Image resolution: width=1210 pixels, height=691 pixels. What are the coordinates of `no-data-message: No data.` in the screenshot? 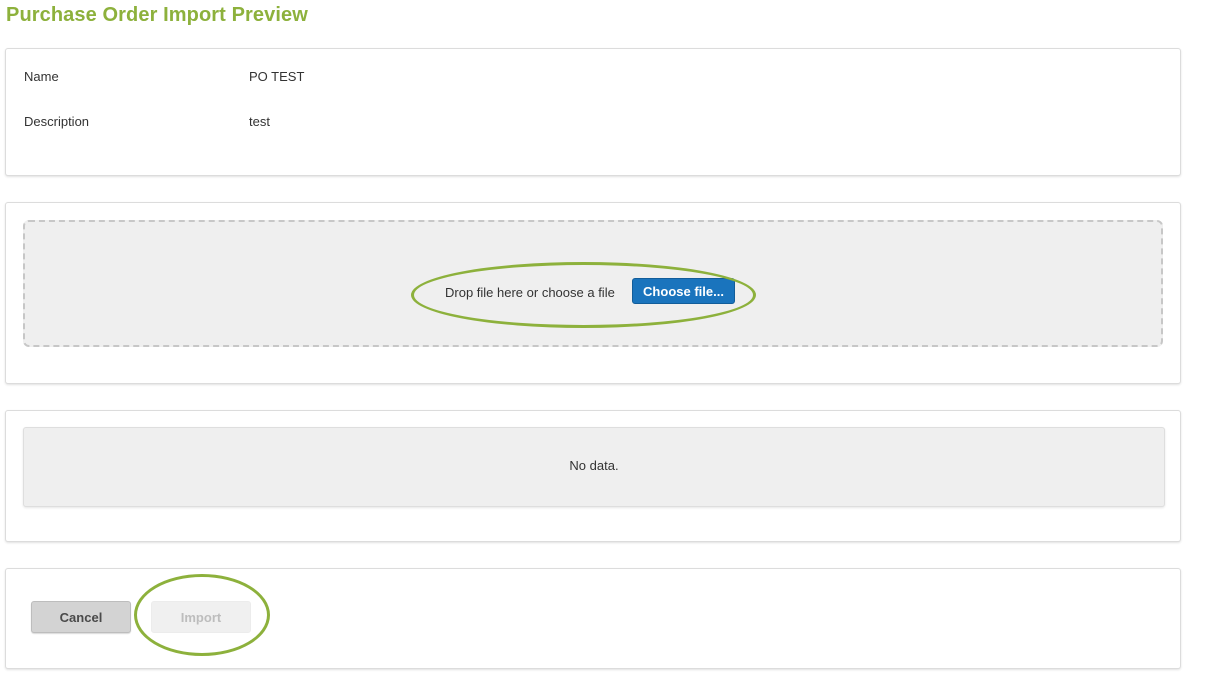 It's located at (594, 465).